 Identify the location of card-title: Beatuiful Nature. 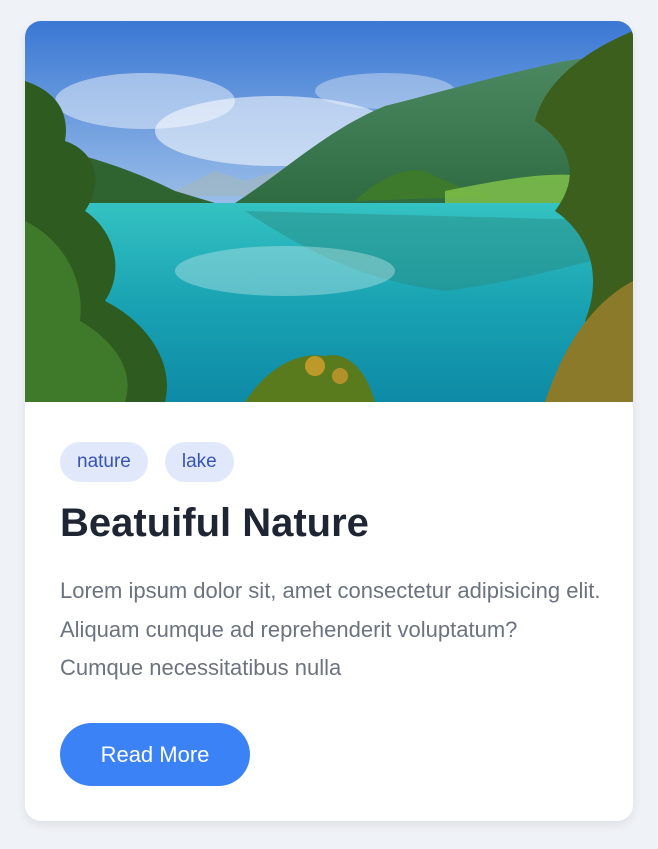
(214, 523).